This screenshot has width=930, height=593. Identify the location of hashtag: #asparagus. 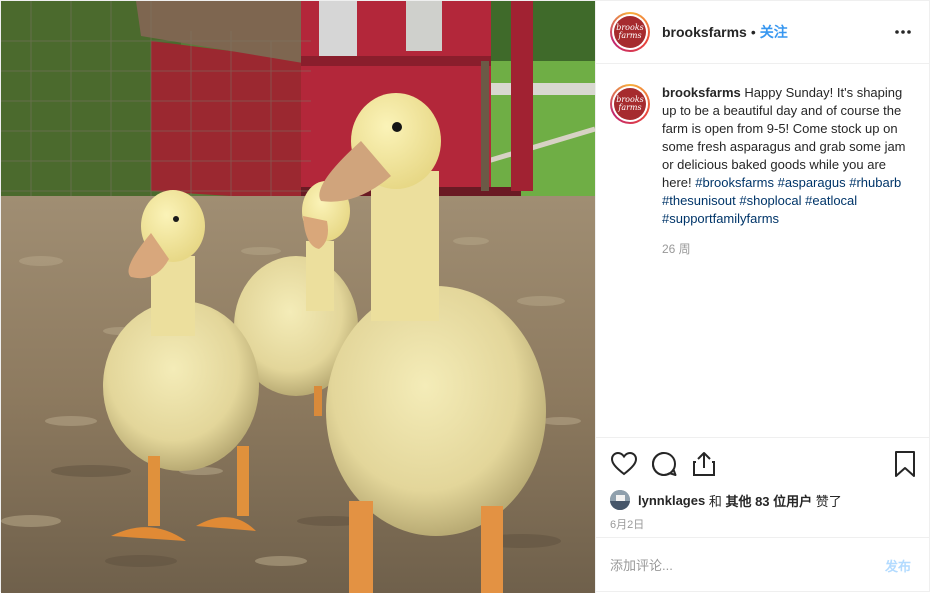
(812, 182).